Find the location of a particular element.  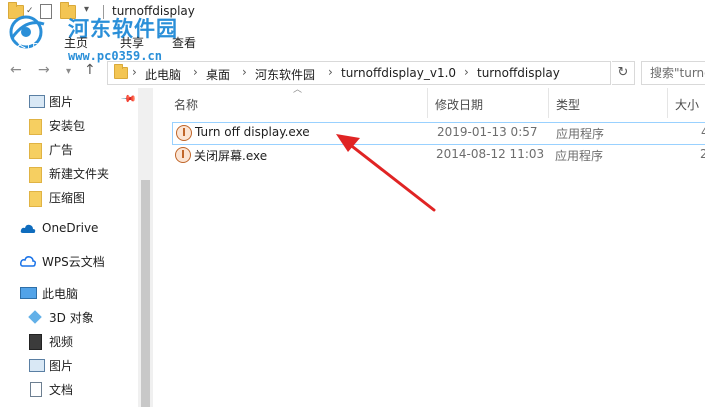

nav-item-ads: 广告 is located at coordinates (70, 149).